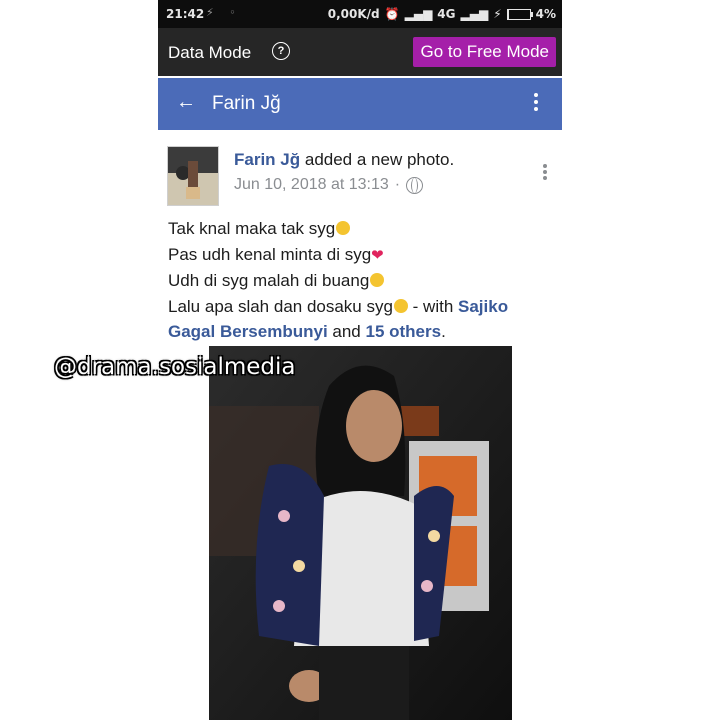  I want to click on globe-icon, so click(415, 185).